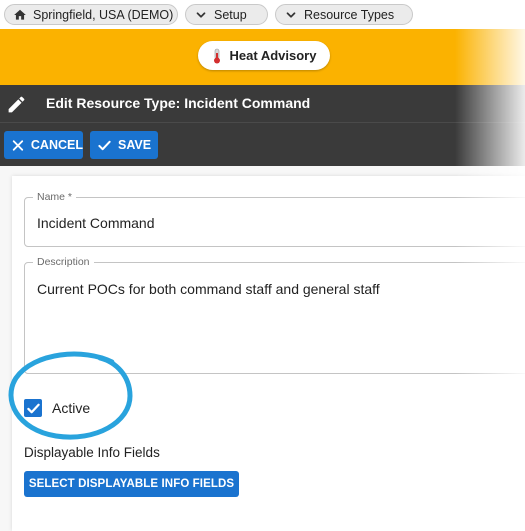 Image resolution: width=525 pixels, height=531 pixels. Describe the element at coordinates (18, 145) in the screenshot. I see `close-icon` at that location.